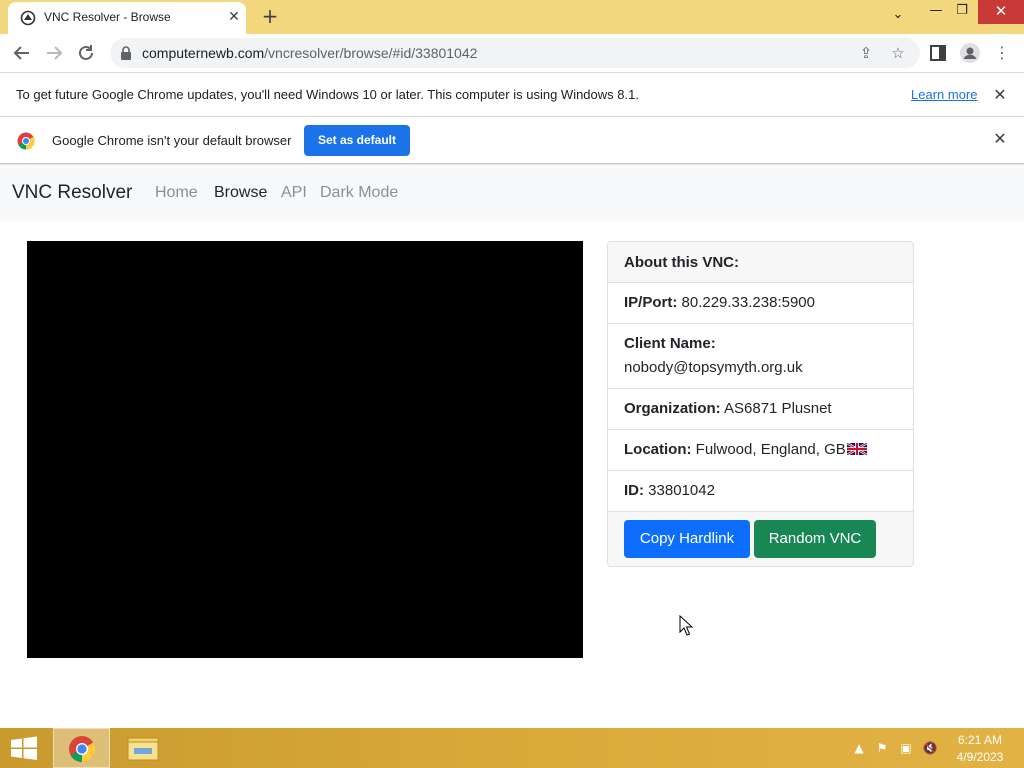  Describe the element at coordinates (359, 193) in the screenshot. I see `nav-dark-mode: Dark Mode` at that location.